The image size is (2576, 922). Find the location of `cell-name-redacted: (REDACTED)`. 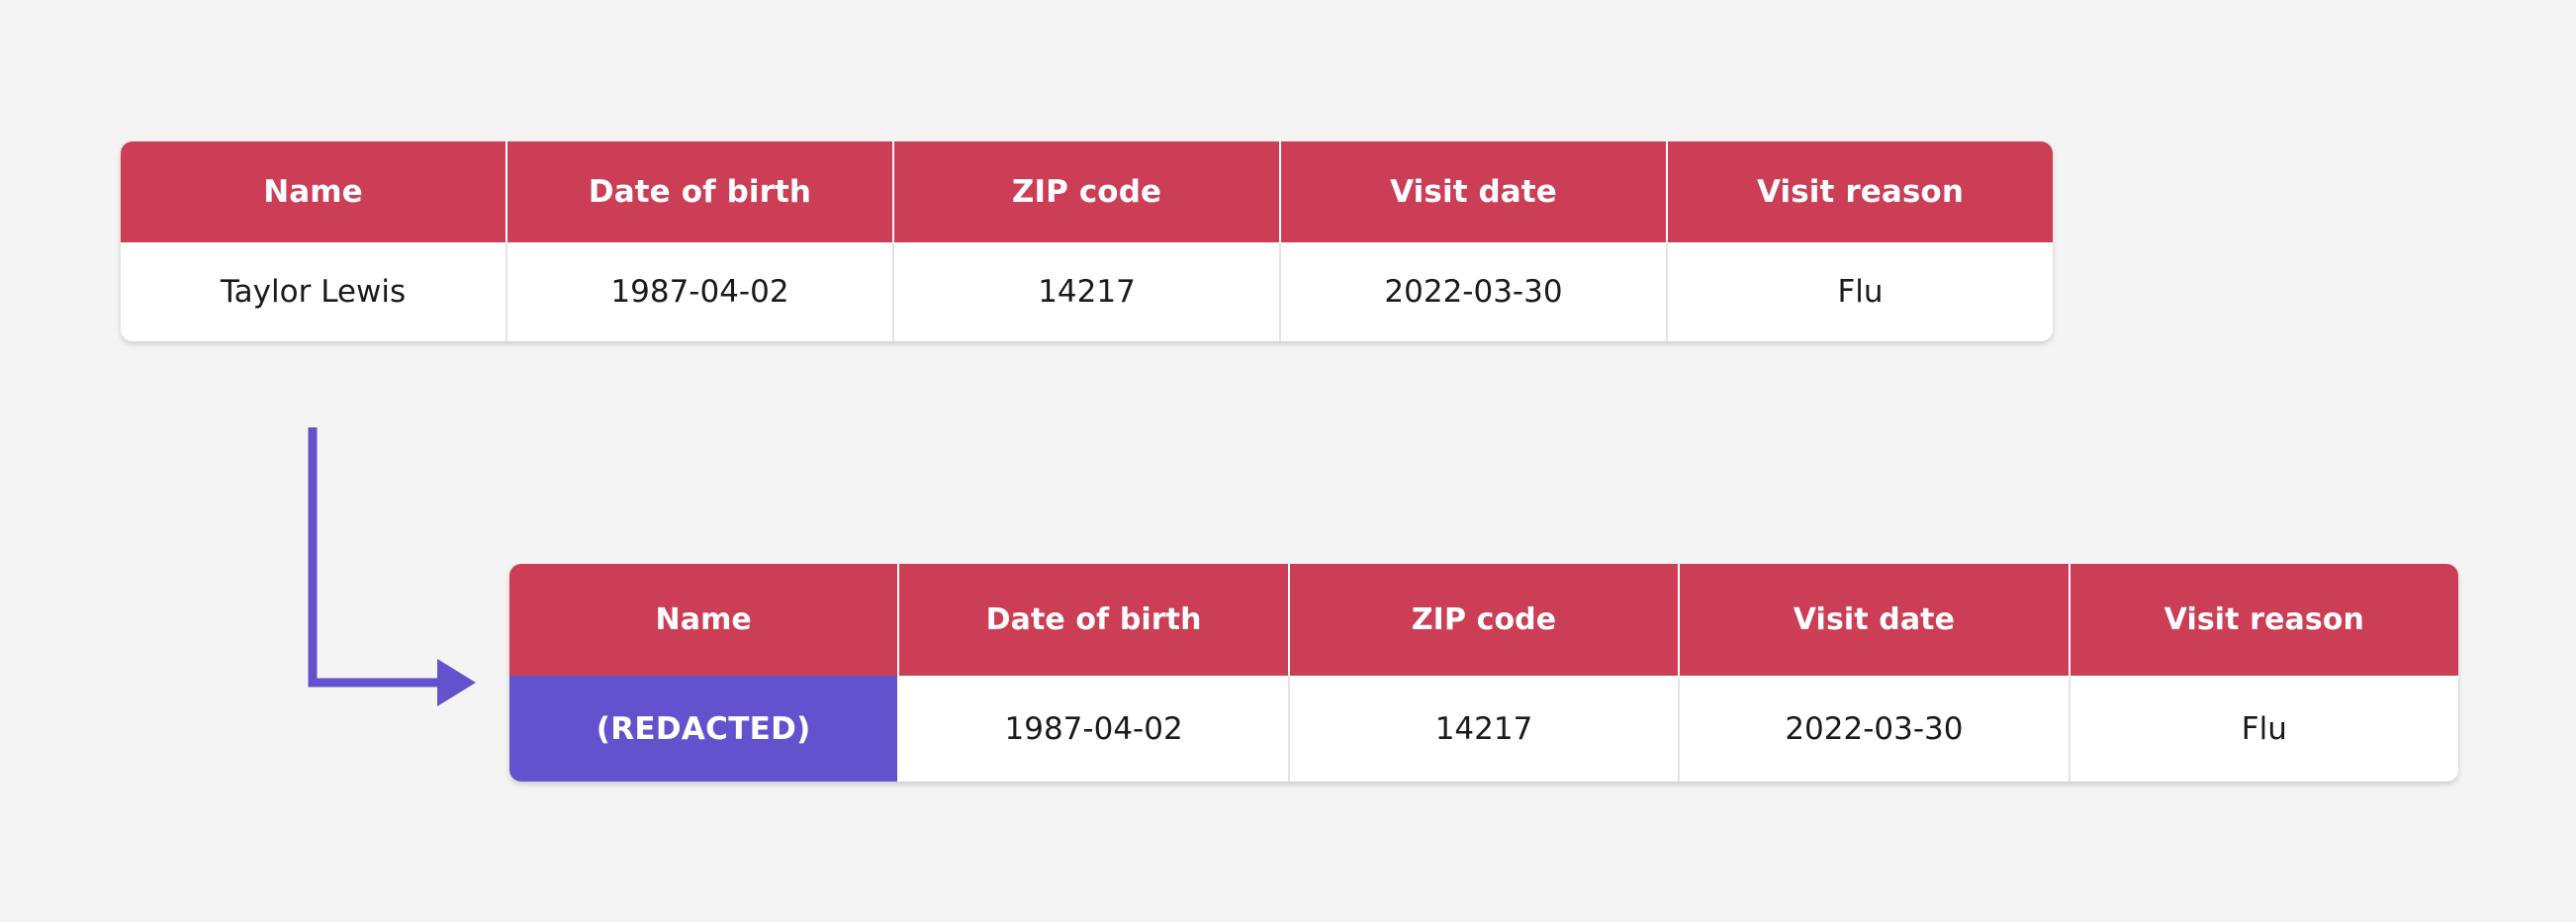

cell-name-redacted: (REDACTED) is located at coordinates (705, 729).